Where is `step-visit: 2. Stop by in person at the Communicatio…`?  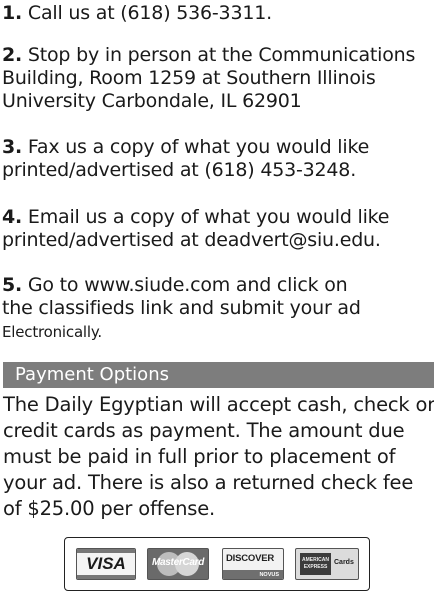
step-visit: 2. Stop by in person at the Communicatio… is located at coordinates (218, 78).